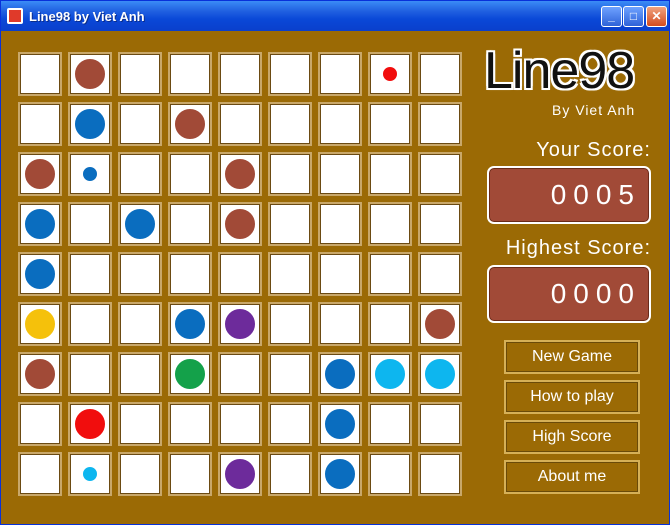  Describe the element at coordinates (572, 477) in the screenshot. I see `about-me-button: About me` at that location.